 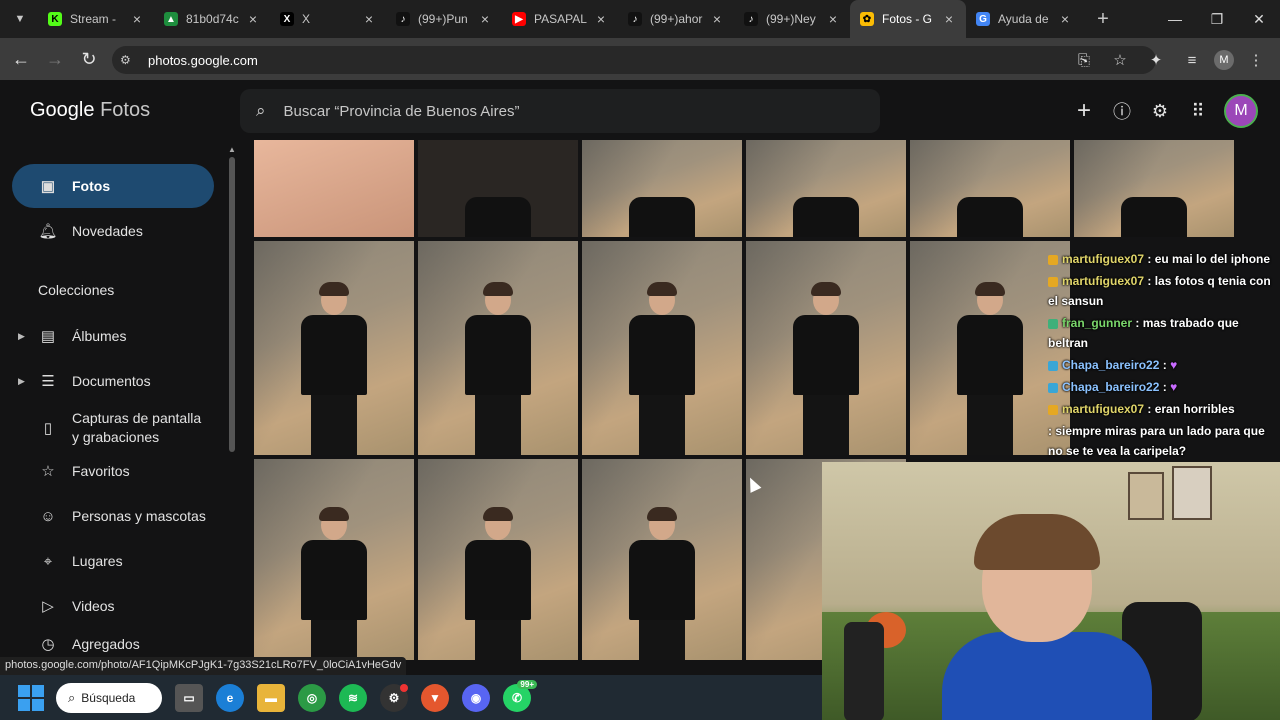 I want to click on sidebar-item-personas: ☺ Personas y mascotas, so click(x=113, y=516).